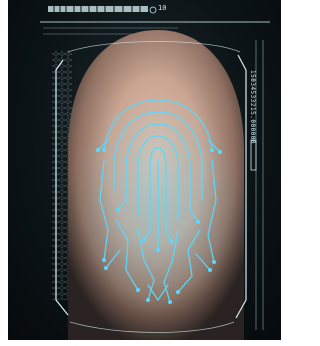 This screenshot has height=346, width=320. I want to click on barcode-strip, so click(102, 10).